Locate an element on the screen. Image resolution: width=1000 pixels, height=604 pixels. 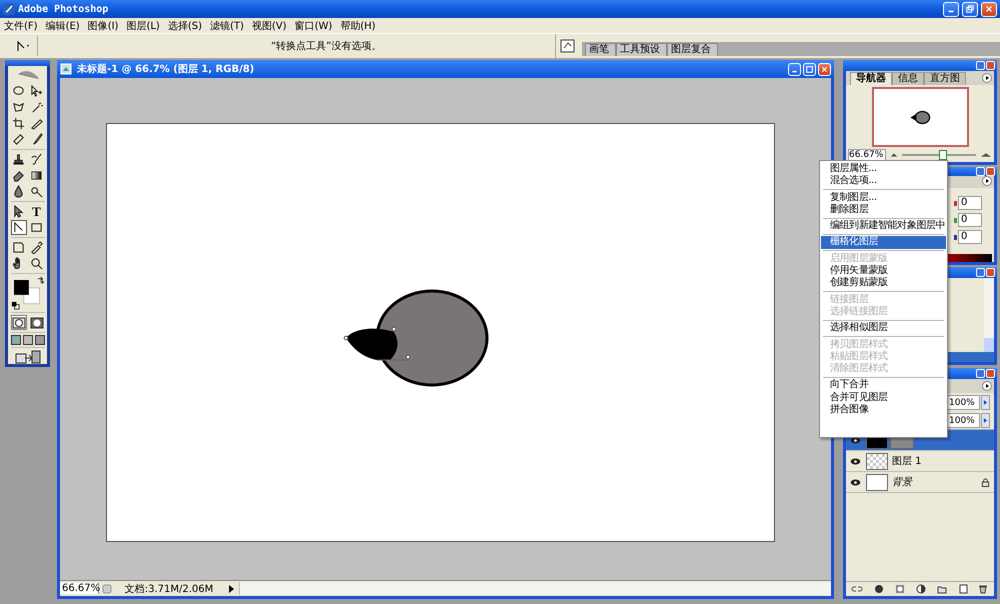
menu-item: 滤镜(T) is located at coordinates (227, 25).